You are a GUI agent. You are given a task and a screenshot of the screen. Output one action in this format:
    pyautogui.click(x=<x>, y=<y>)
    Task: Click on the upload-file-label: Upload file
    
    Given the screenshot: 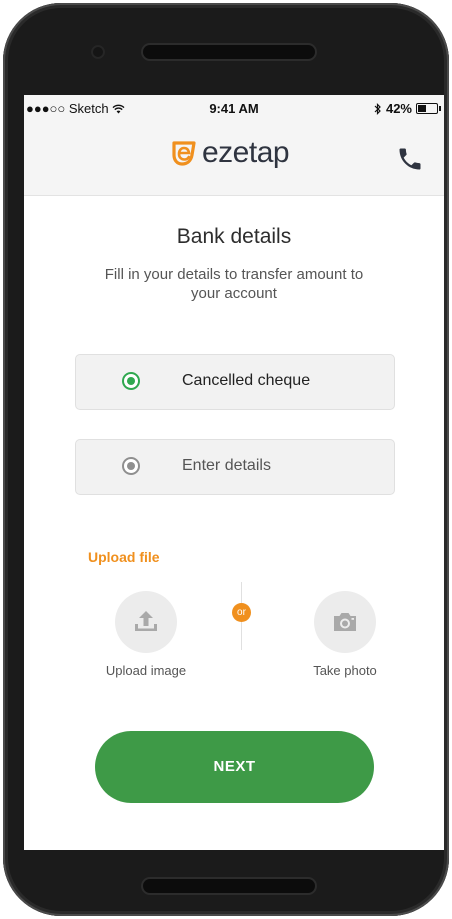 What is the action you would take?
    pyautogui.click(x=124, y=557)
    